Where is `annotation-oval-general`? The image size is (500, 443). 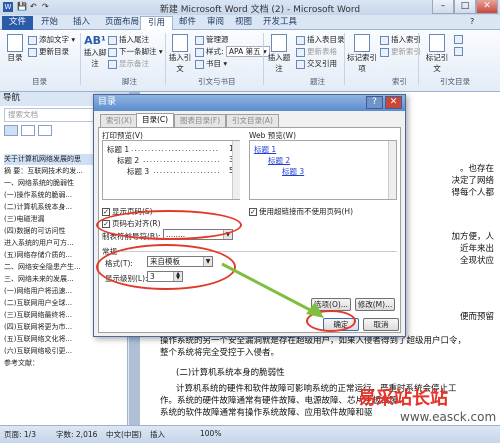 annotation-oval-general is located at coordinates (166, 267).